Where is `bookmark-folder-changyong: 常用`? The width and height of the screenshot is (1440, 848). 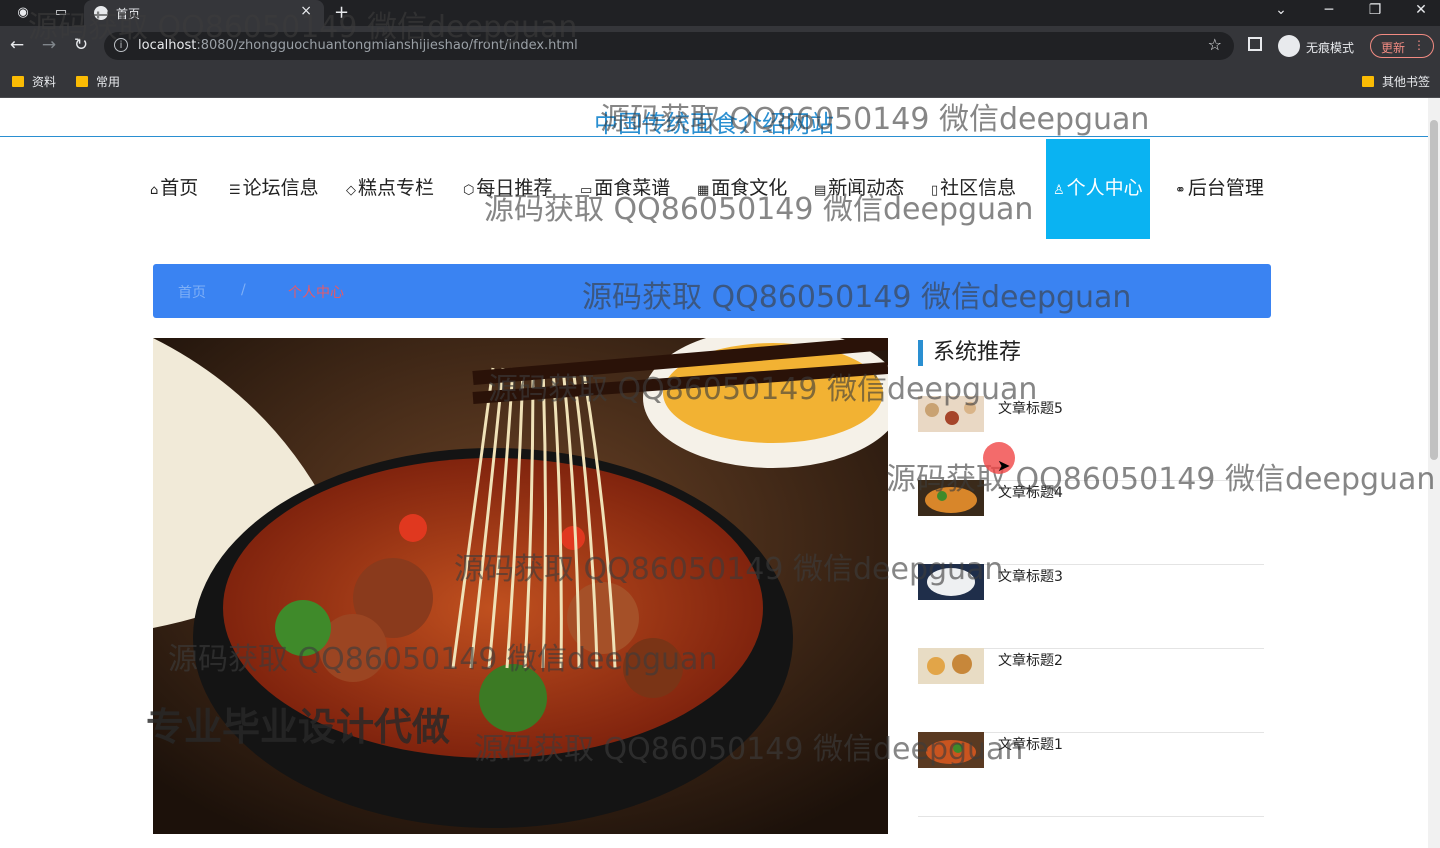 bookmark-folder-changyong: 常用 is located at coordinates (98, 81).